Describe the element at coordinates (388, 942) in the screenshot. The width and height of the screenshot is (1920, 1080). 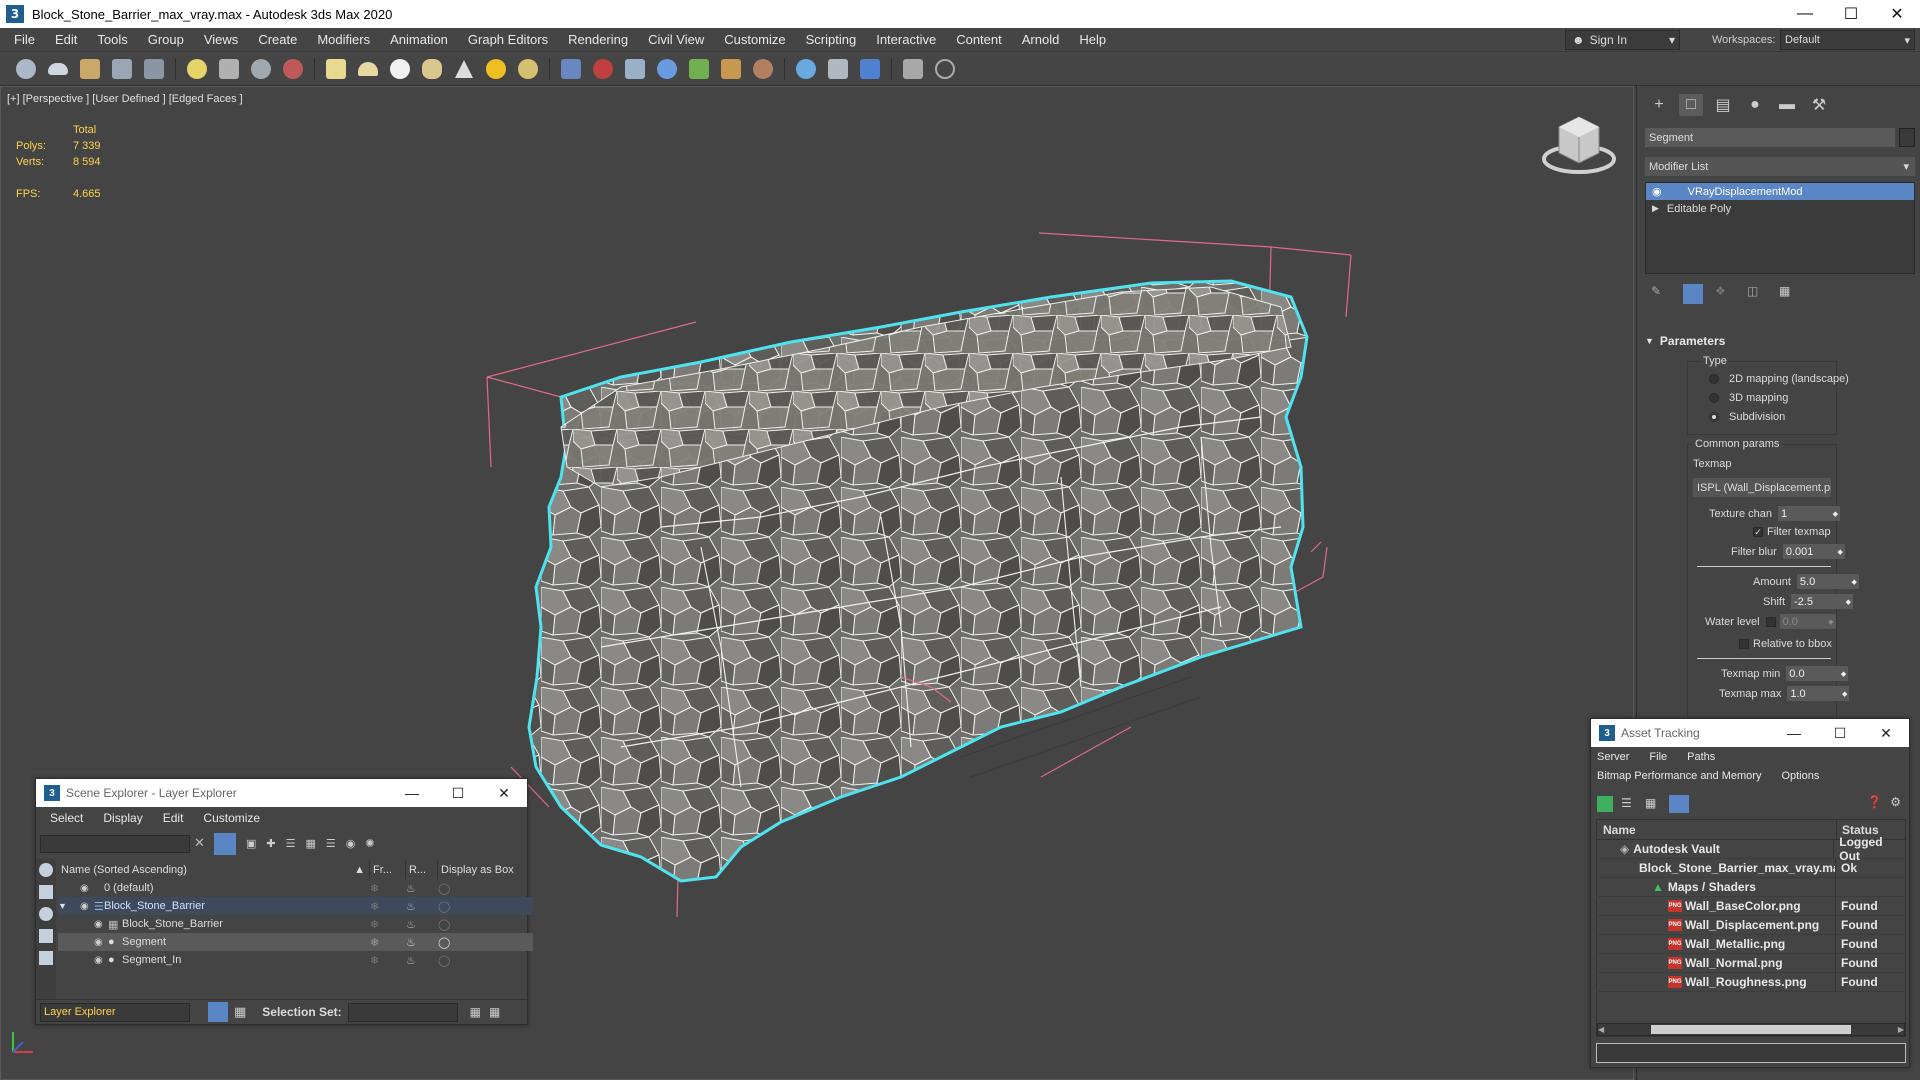
I see `freeze-snowflake-icon: ❄` at that location.